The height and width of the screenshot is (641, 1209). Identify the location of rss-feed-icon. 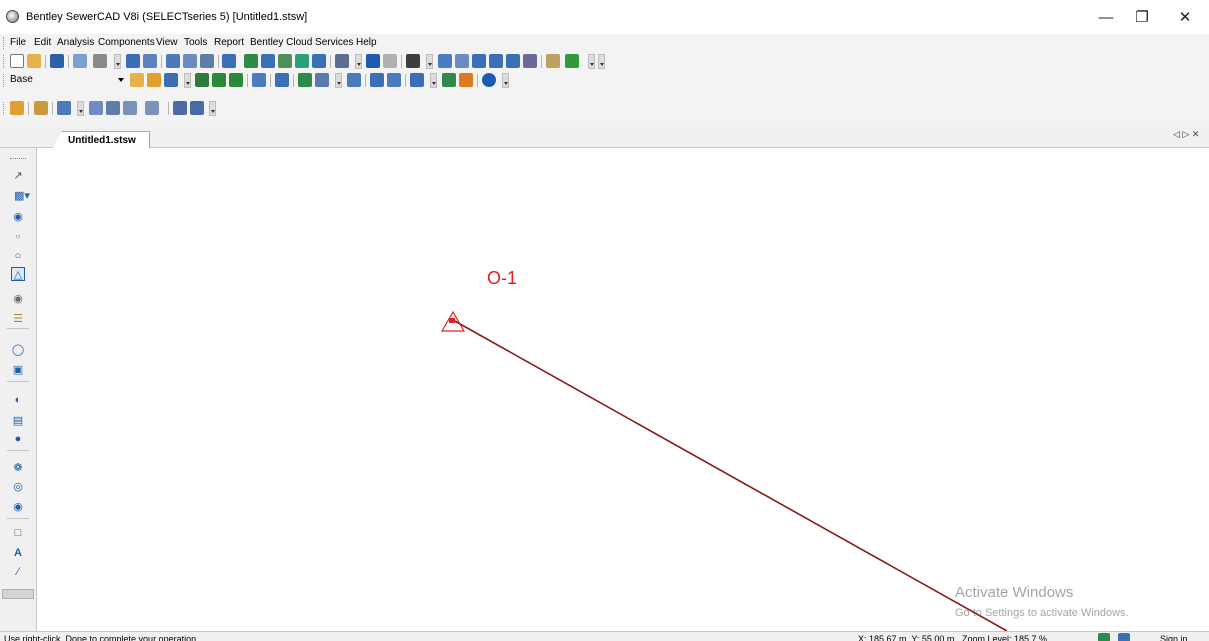
(466, 80).